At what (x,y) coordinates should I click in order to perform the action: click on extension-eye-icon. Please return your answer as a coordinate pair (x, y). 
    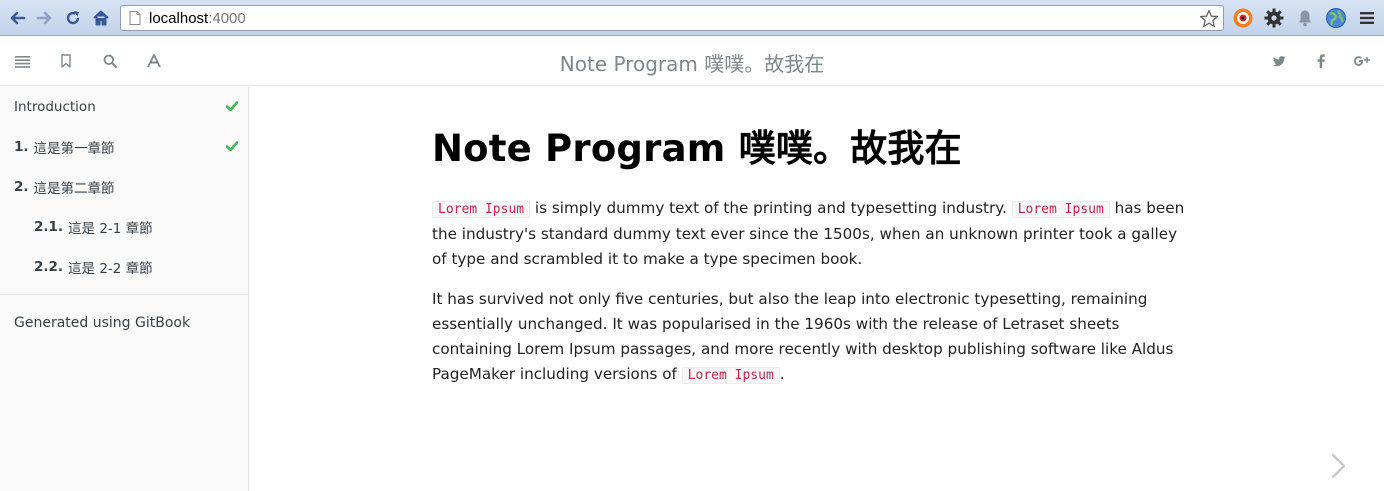
    Looking at the image, I should click on (1243, 18).